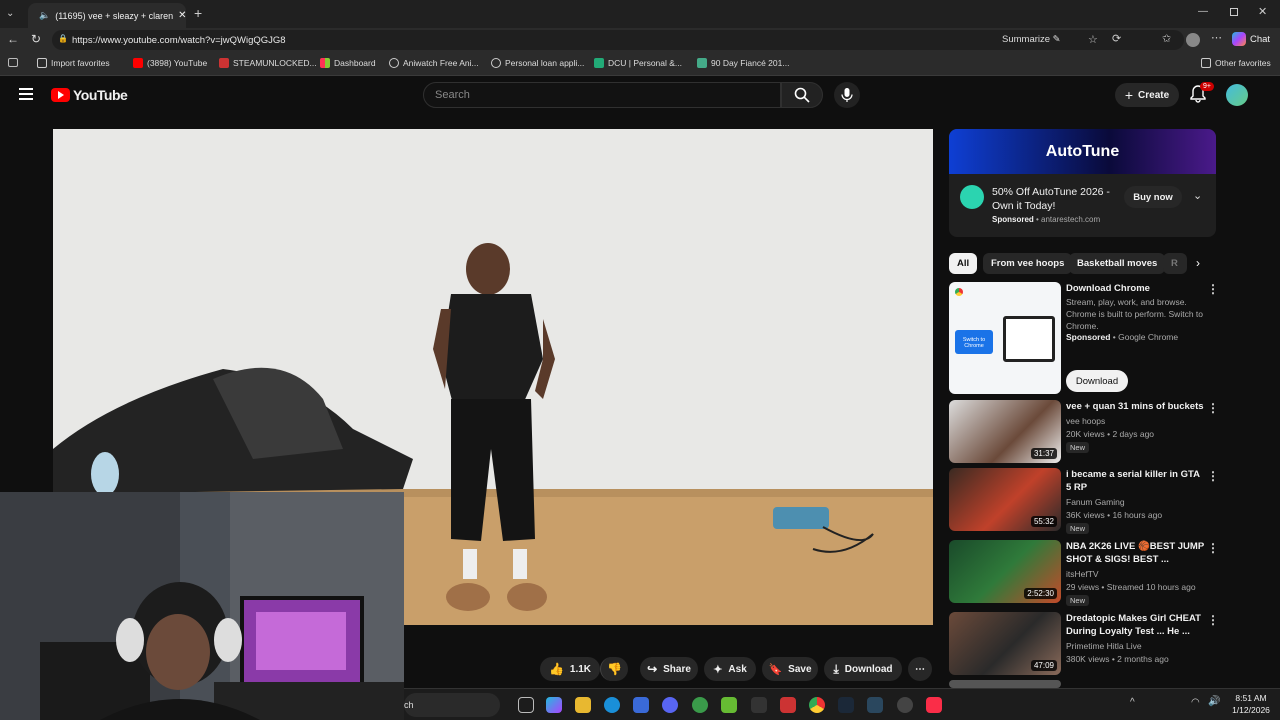 This screenshot has height=720, width=1280. What do you see at coordinates (1166, 38) in the screenshot?
I see `favorites-icon: ✩` at bounding box center [1166, 38].